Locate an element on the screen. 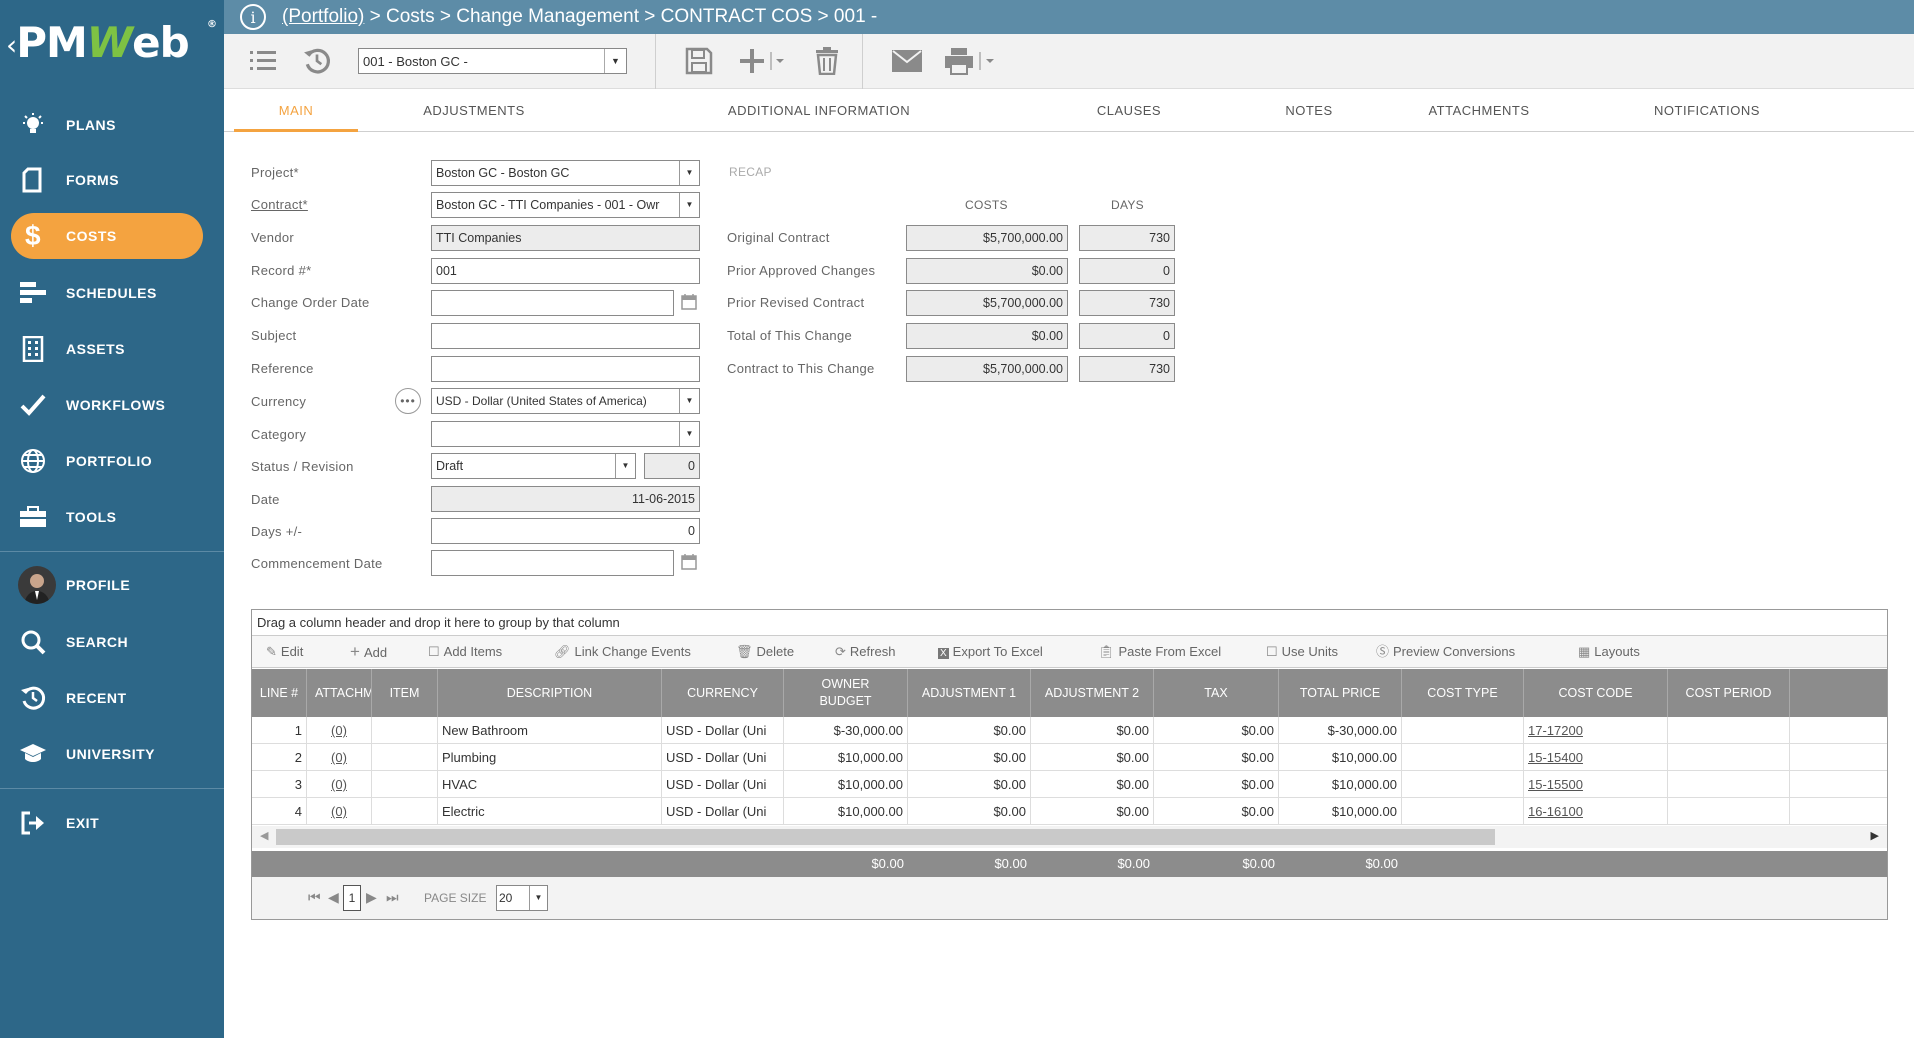  column-header: ADJUSTMENT 2 is located at coordinates (1092, 693).